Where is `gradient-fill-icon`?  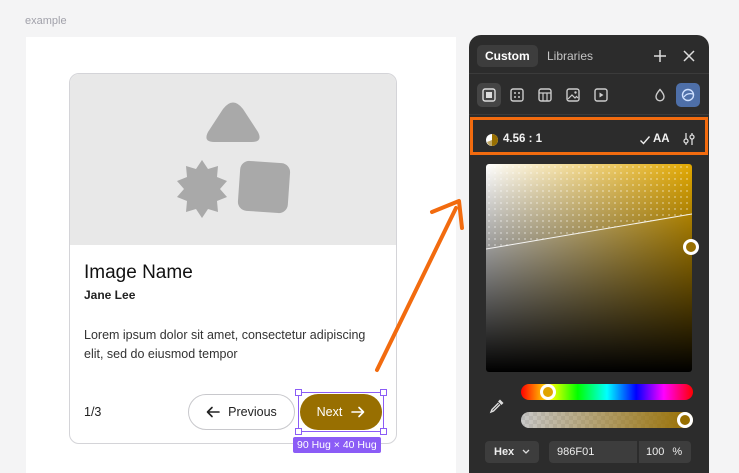
gradient-fill-icon is located at coordinates (517, 95).